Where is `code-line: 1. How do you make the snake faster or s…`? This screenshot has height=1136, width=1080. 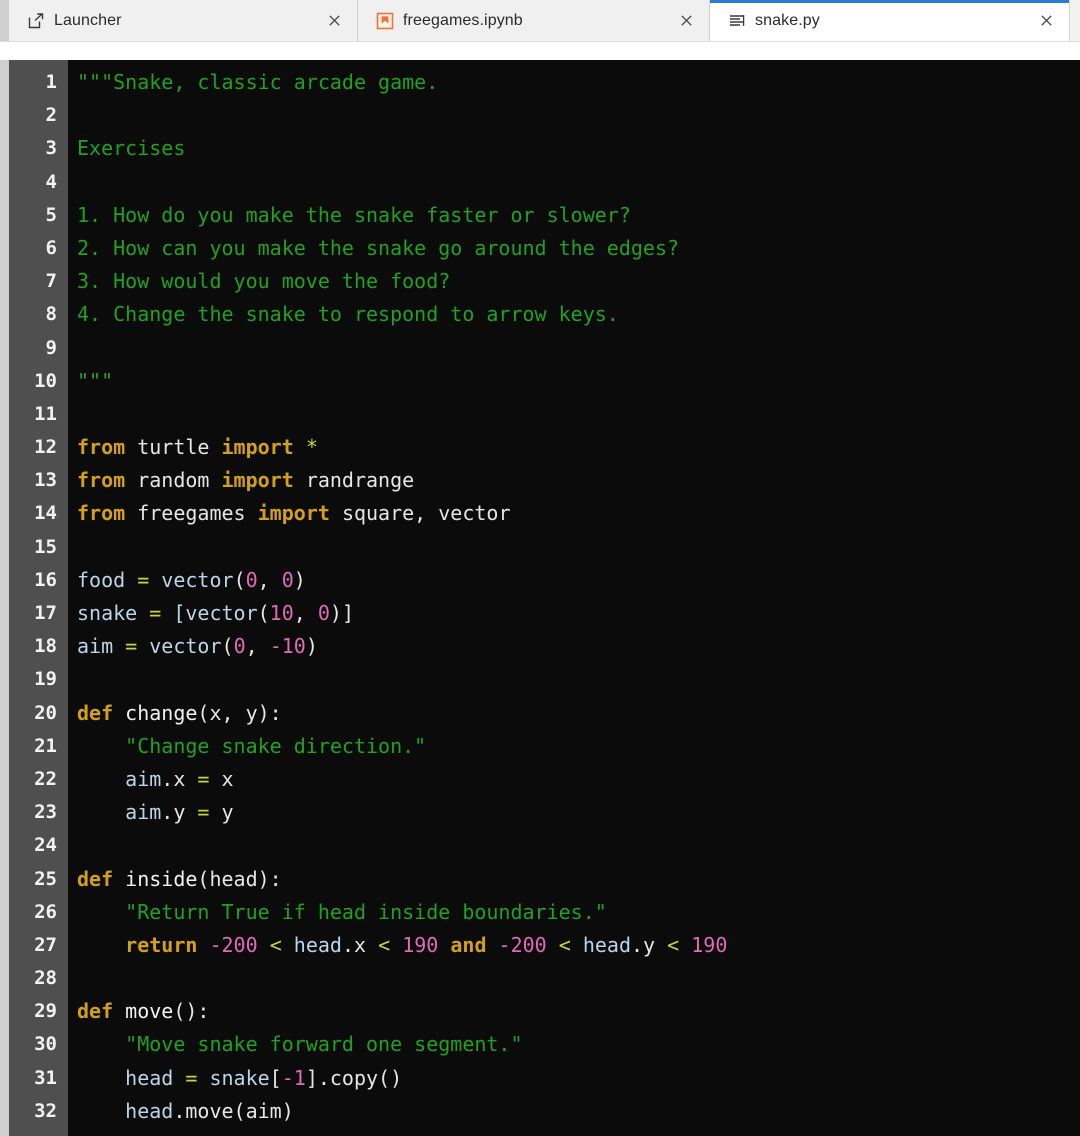
code-line: 1. How do you make the snake faster or s… is located at coordinates (578, 215).